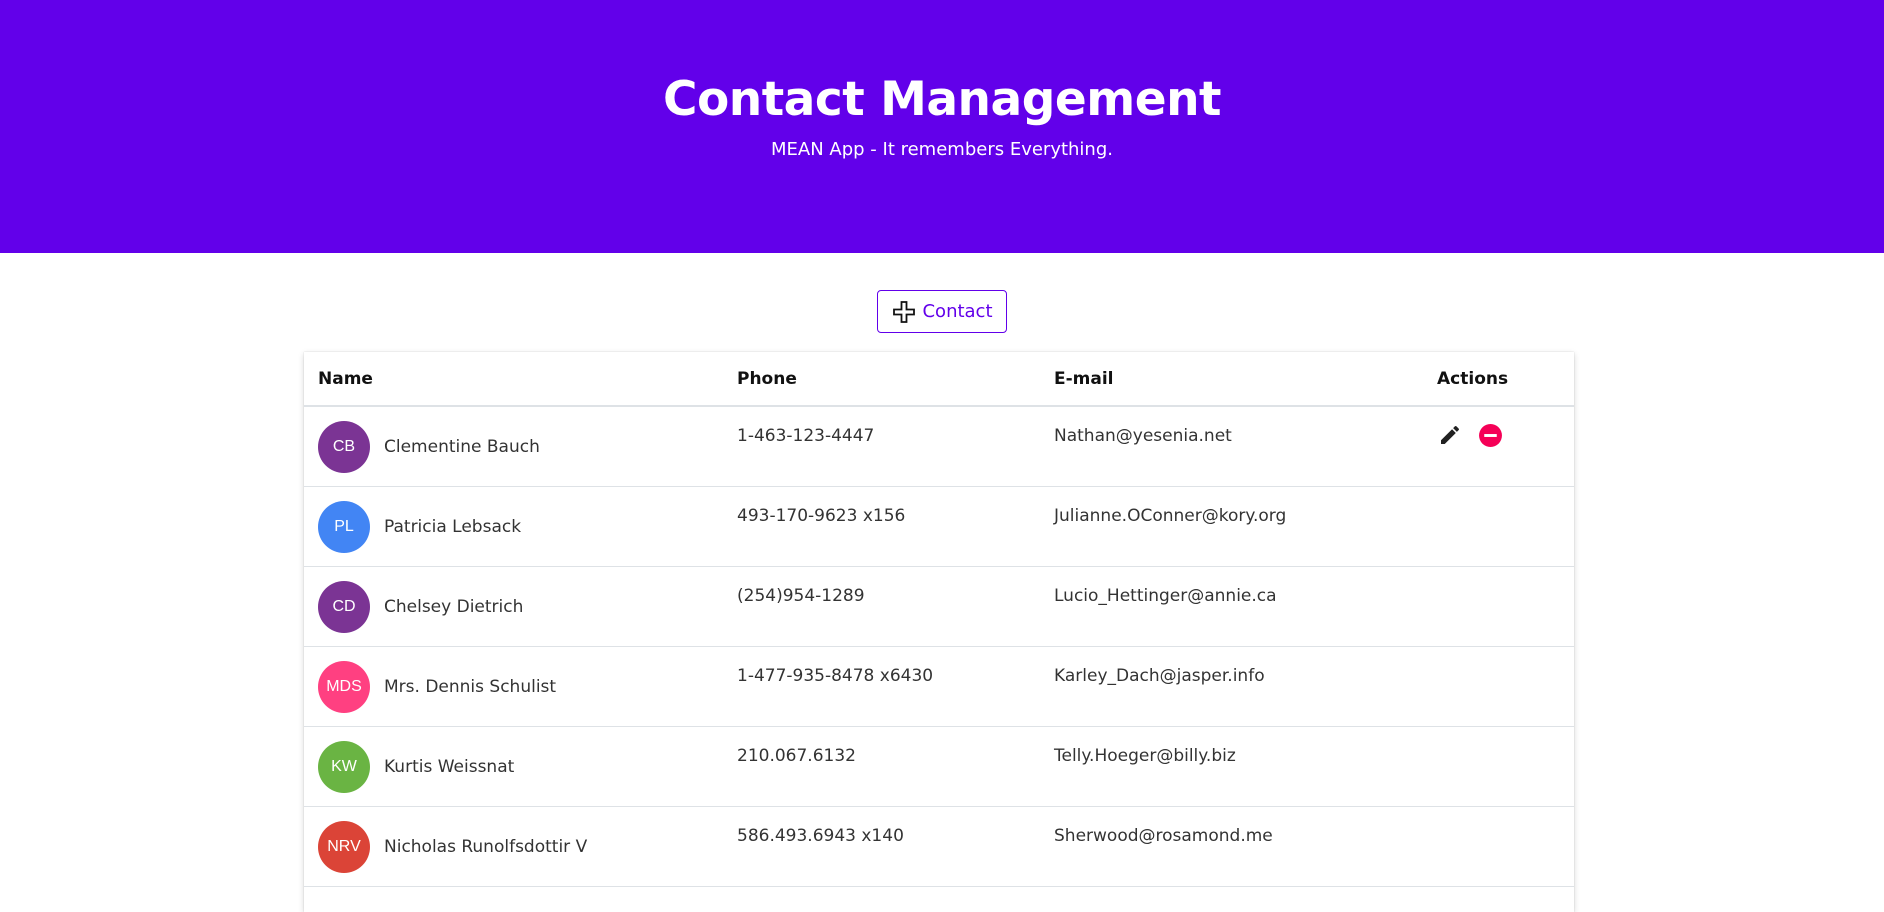 The width and height of the screenshot is (1884, 912). Describe the element at coordinates (344, 766) in the screenshot. I see `avatar: KW` at that location.